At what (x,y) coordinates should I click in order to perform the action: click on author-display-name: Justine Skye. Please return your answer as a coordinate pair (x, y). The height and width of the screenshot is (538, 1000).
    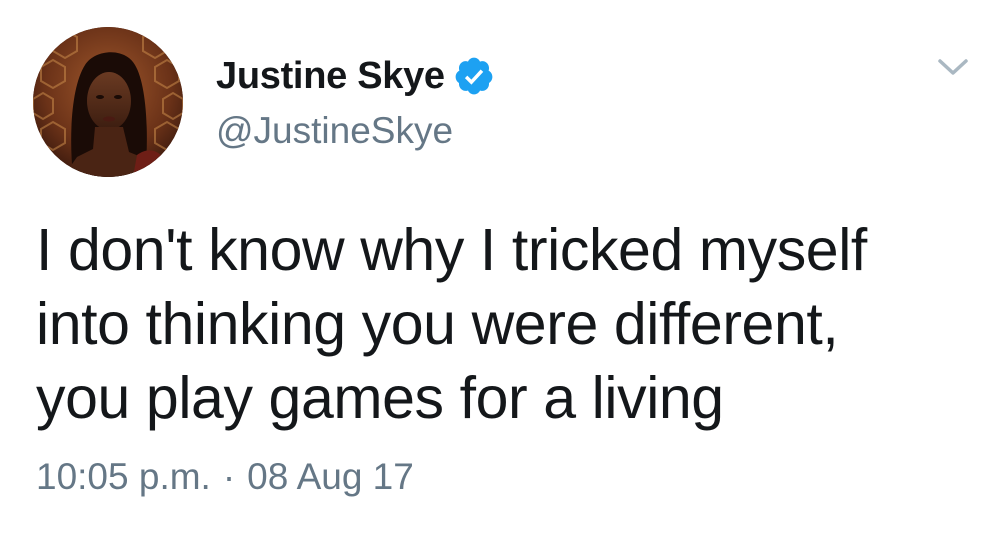
    Looking at the image, I should click on (330, 76).